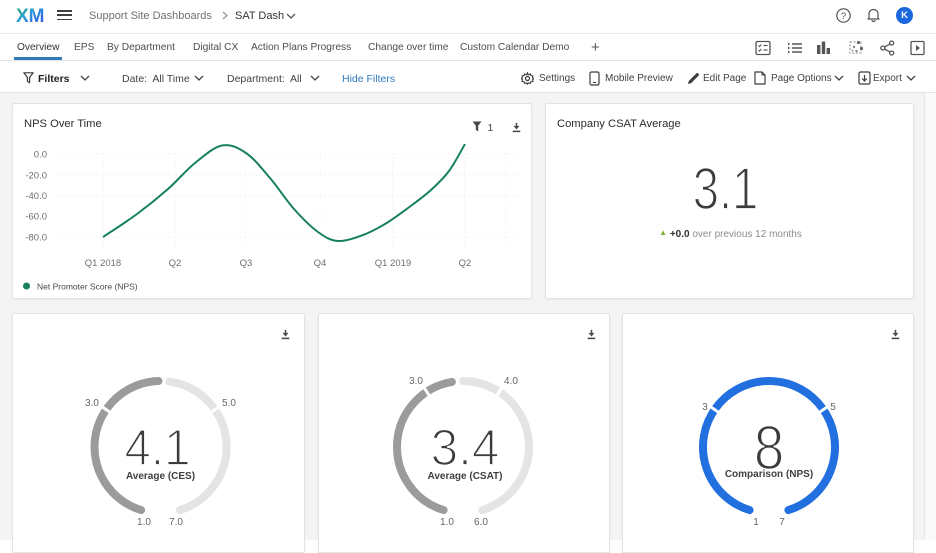  What do you see at coordinates (36, 217) in the screenshot?
I see `svg-text: -60.0` at bounding box center [36, 217].